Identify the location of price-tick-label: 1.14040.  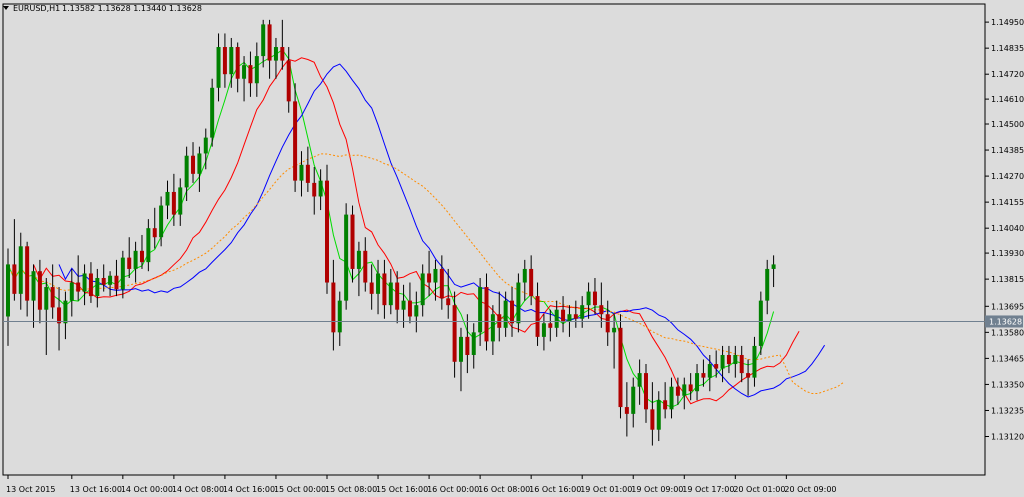
(1007, 228).